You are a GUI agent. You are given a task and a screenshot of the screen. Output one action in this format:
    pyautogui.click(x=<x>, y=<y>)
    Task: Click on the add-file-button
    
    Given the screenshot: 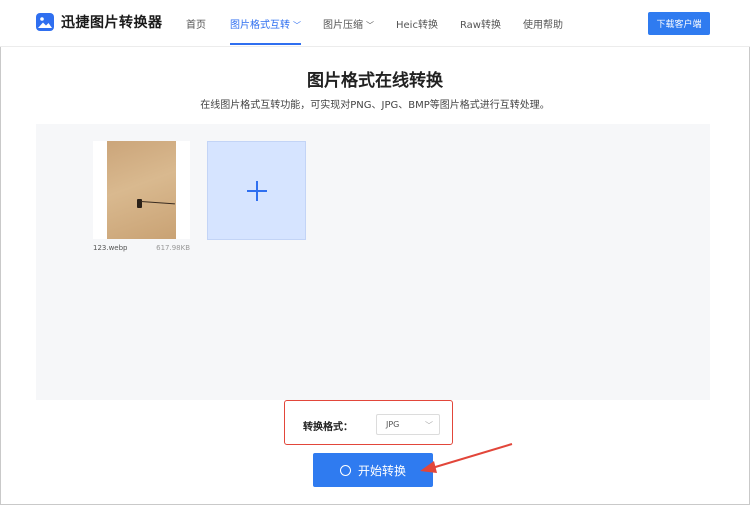 What is the action you would take?
    pyautogui.click(x=256, y=190)
    